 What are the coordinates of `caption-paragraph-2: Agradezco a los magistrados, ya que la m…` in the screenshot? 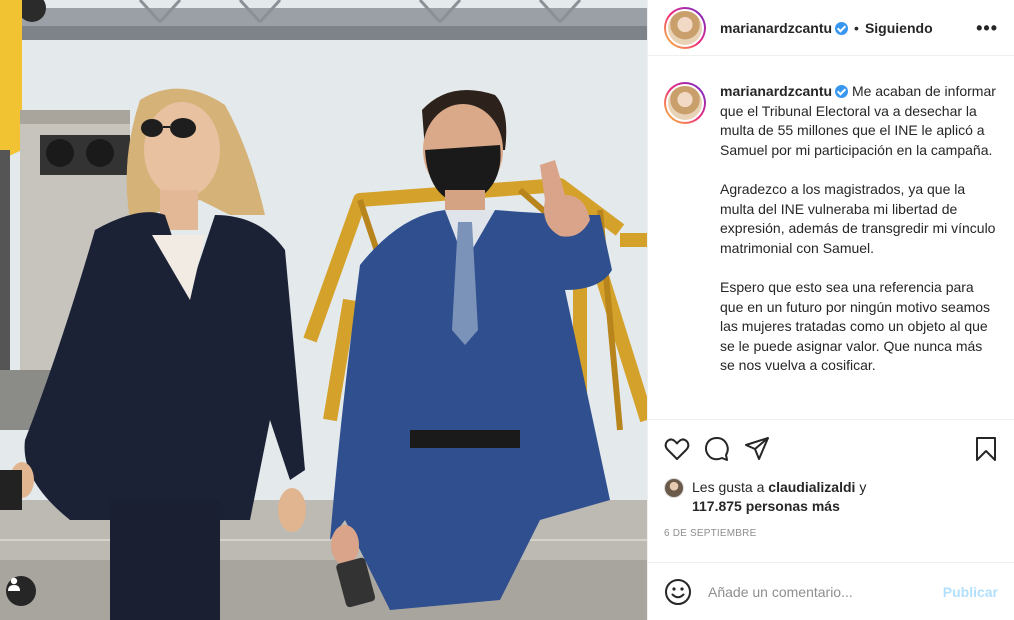 It's located at (858, 218).